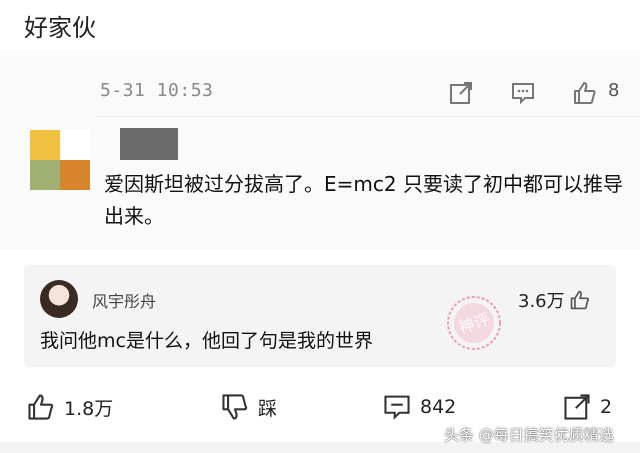 The width and height of the screenshot is (640, 453). Describe the element at coordinates (438, 407) in the screenshot. I see `comment-count: 842` at that location.